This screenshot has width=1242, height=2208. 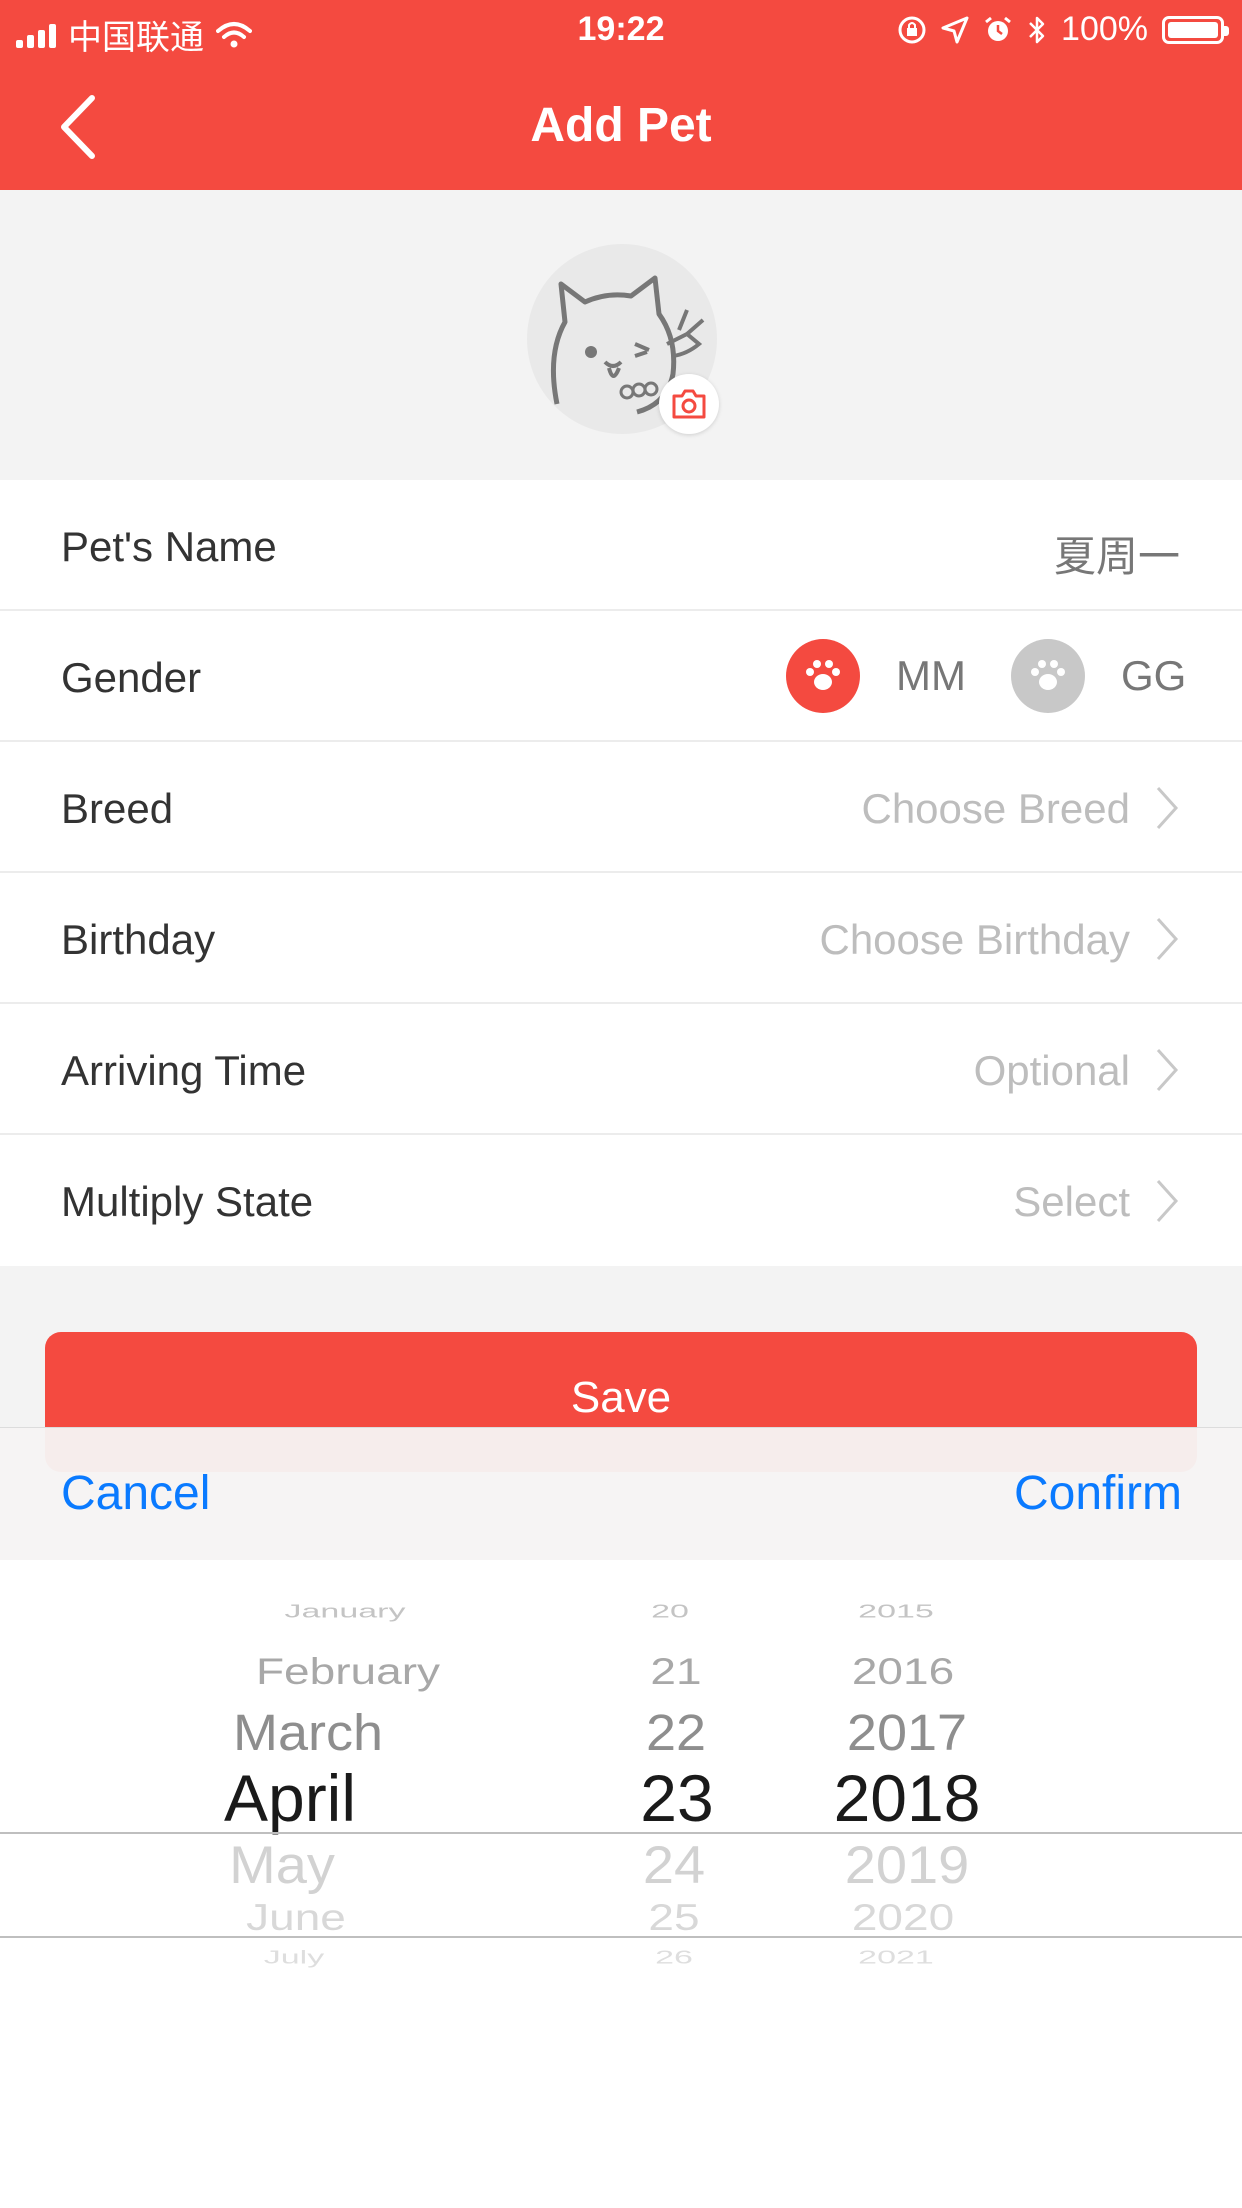 I want to click on month-option: February, so click(x=348, y=1670).